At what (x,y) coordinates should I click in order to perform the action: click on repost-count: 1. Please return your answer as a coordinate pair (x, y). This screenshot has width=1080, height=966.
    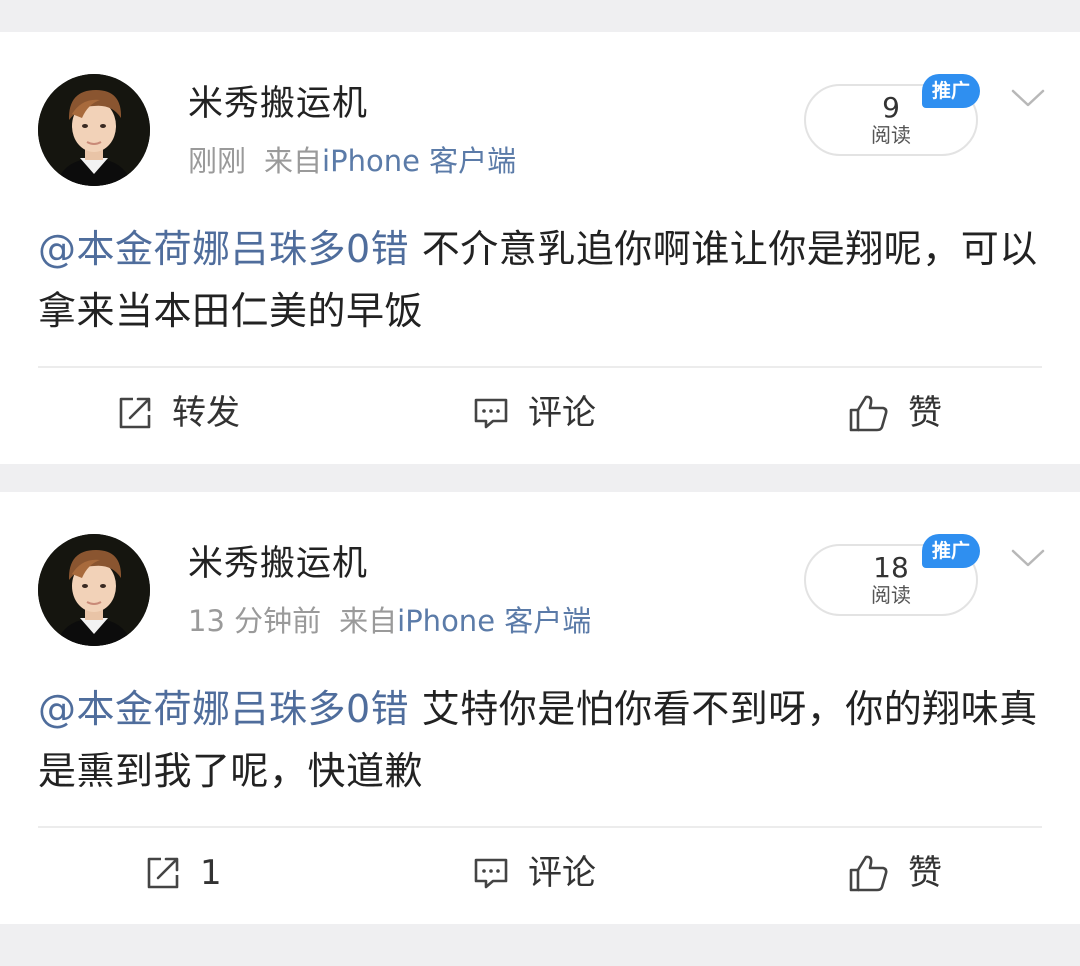
    Looking at the image, I should click on (211, 873).